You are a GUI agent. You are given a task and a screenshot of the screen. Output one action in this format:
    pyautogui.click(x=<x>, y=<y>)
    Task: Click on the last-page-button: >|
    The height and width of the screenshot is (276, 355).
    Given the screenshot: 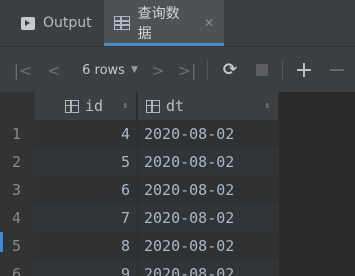 What is the action you would take?
    pyautogui.click(x=187, y=70)
    